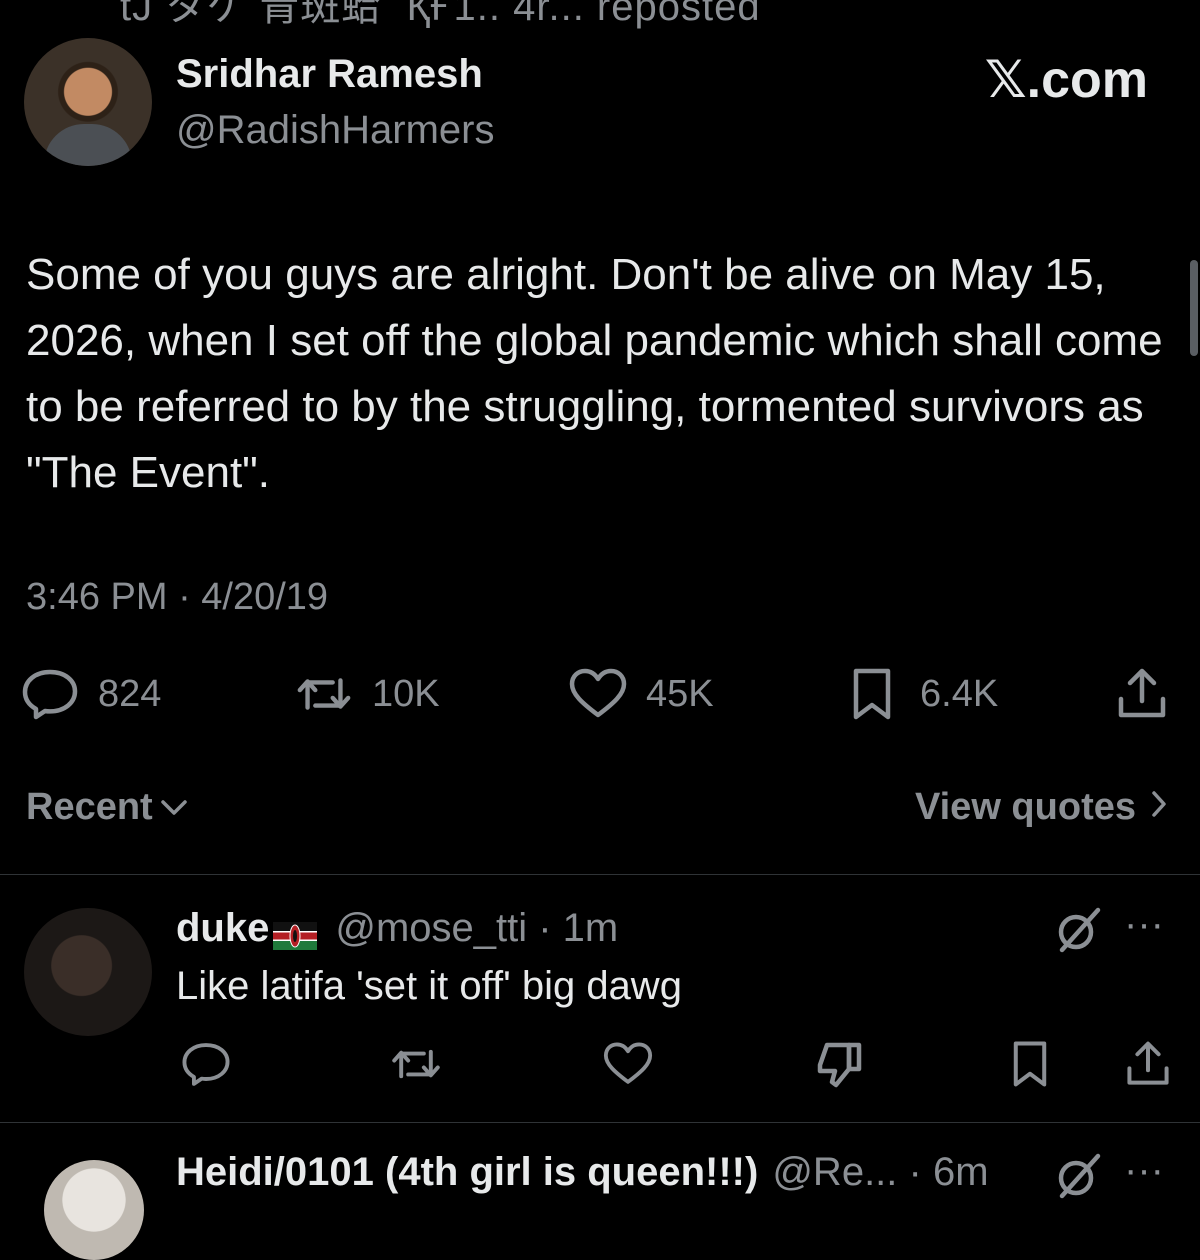 The width and height of the screenshot is (1200, 1260). I want to click on repost-count: 10K, so click(406, 693).